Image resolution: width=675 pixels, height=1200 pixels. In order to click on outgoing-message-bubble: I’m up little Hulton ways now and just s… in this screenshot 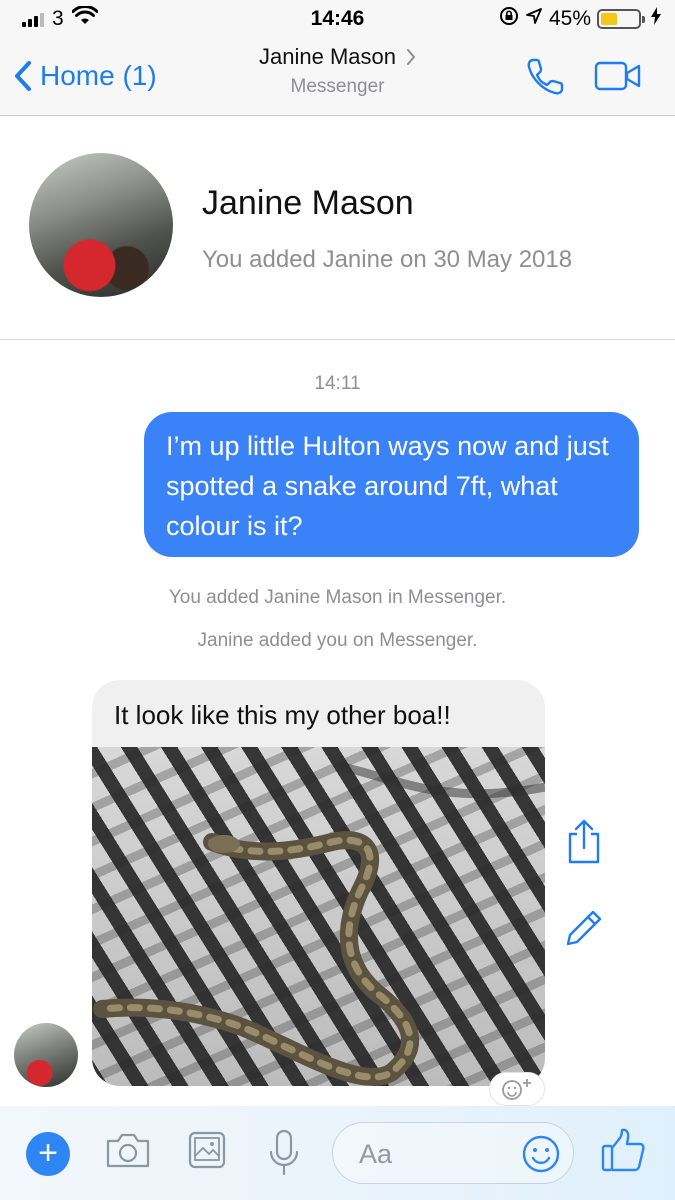, I will do `click(391, 484)`.